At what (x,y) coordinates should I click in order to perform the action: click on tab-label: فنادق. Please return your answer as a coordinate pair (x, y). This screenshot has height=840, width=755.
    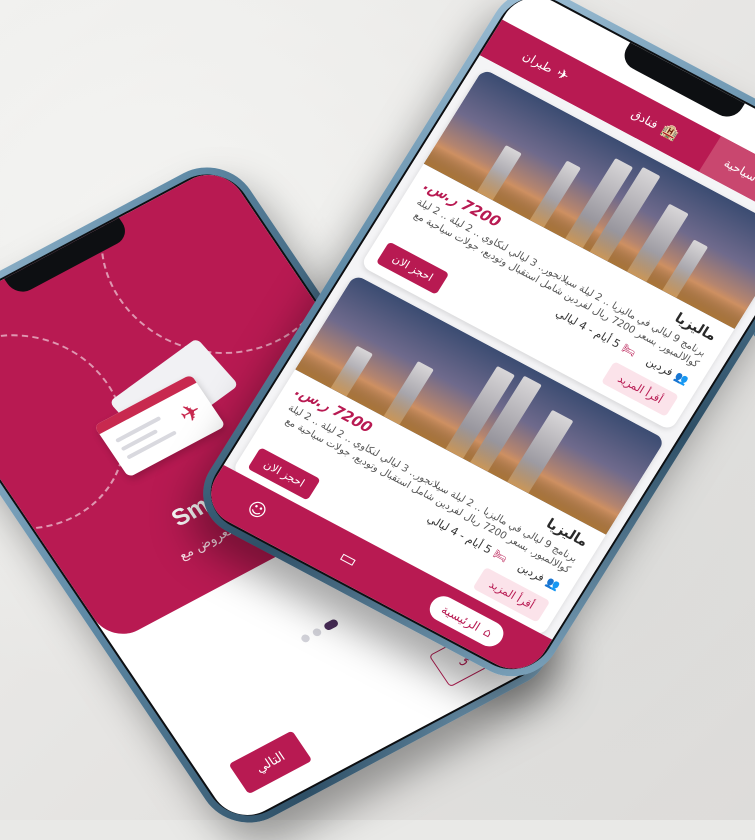
    Looking at the image, I should click on (644, 119).